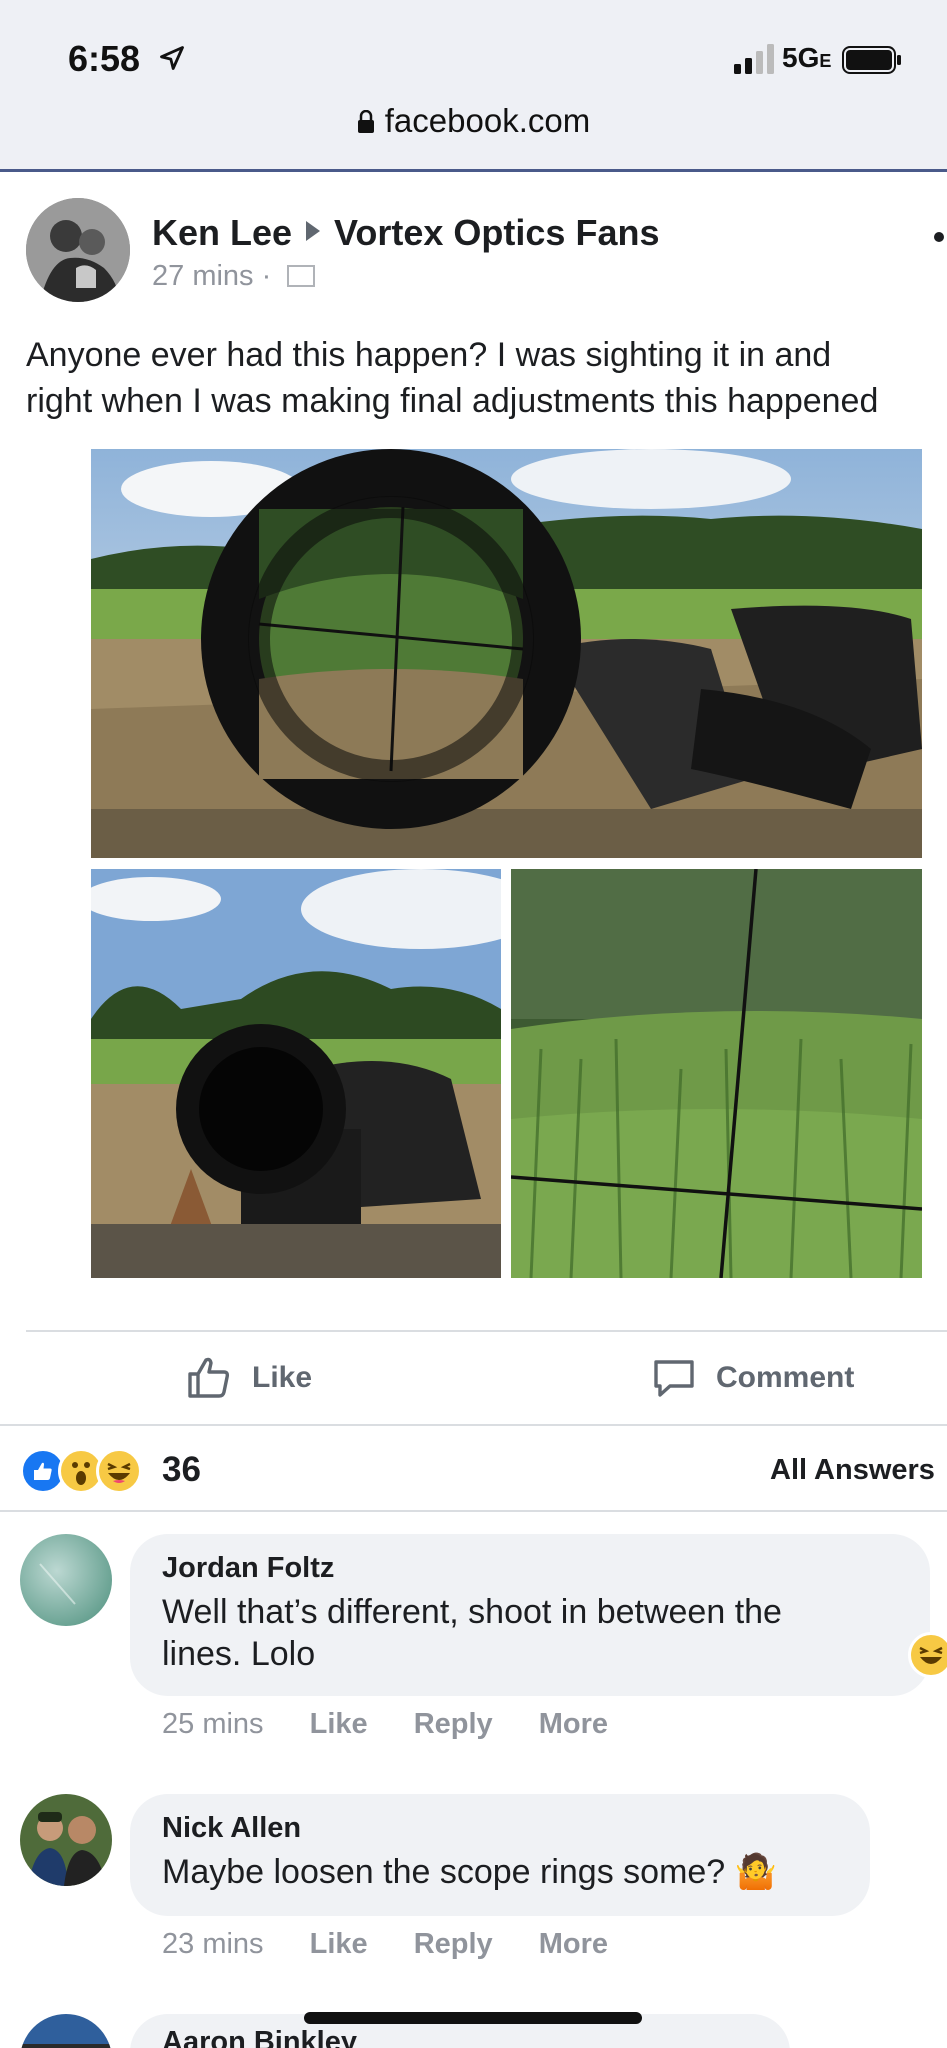 This screenshot has width=947, height=2048. What do you see at coordinates (249, 1378) in the screenshot?
I see `like-button: Like` at bounding box center [249, 1378].